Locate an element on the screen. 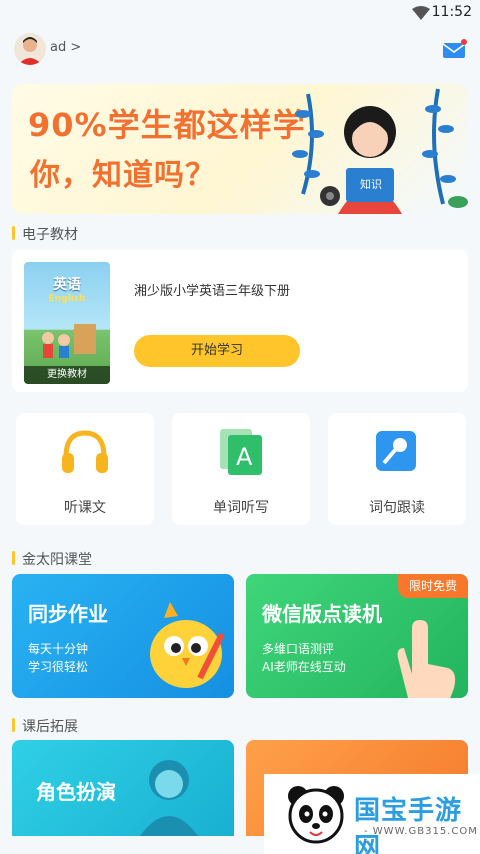 The height and width of the screenshot is (854, 480). feature-word-dictation: A 单词听写 is located at coordinates (241, 469).